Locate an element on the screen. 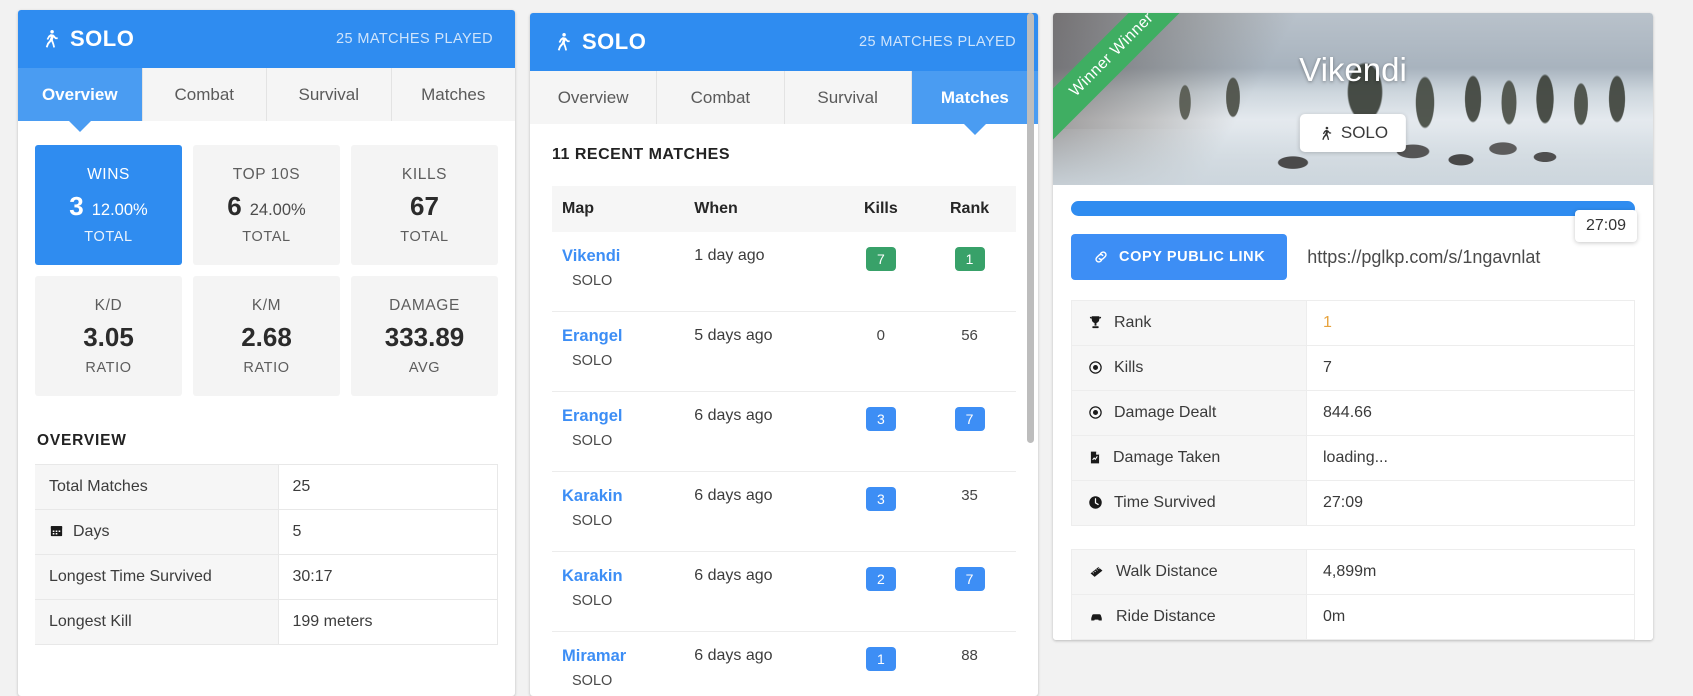 The image size is (1693, 696). tab-matches-label: Matches is located at coordinates (453, 94).